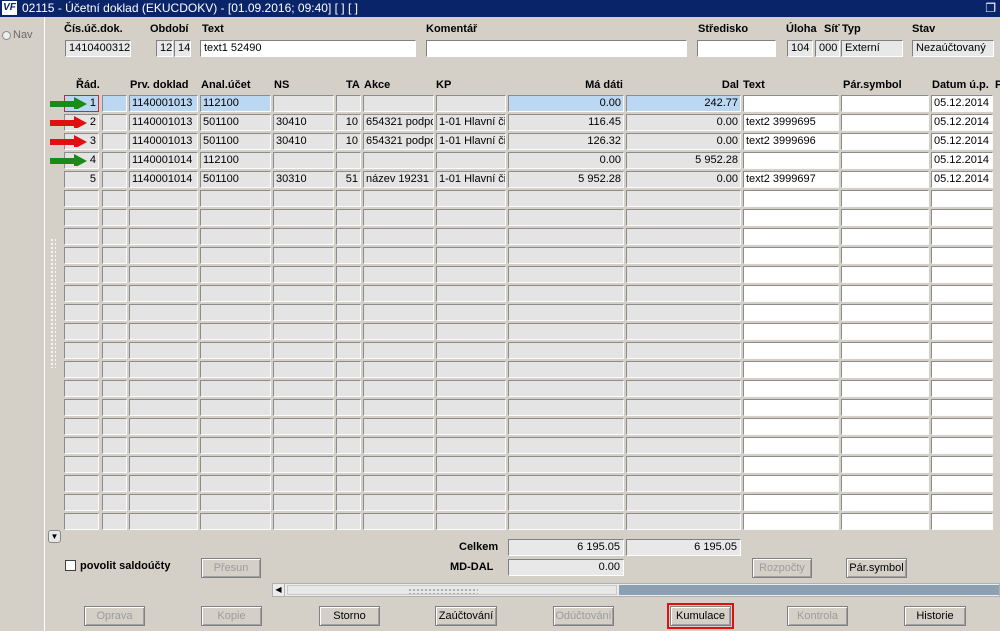  What do you see at coordinates (452, 590) in the screenshot?
I see `scroll-thumb` at bounding box center [452, 590].